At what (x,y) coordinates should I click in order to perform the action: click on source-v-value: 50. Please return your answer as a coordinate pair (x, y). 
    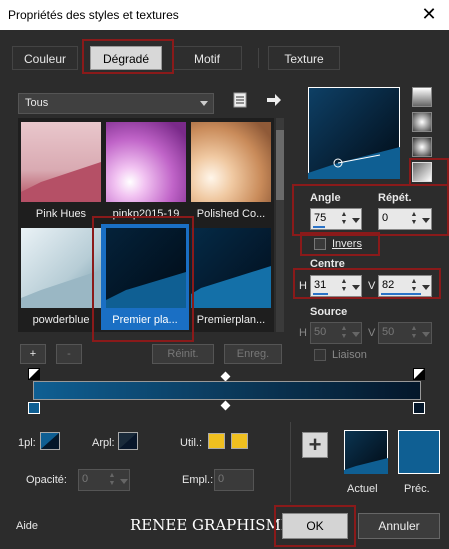
    Looking at the image, I should click on (388, 332).